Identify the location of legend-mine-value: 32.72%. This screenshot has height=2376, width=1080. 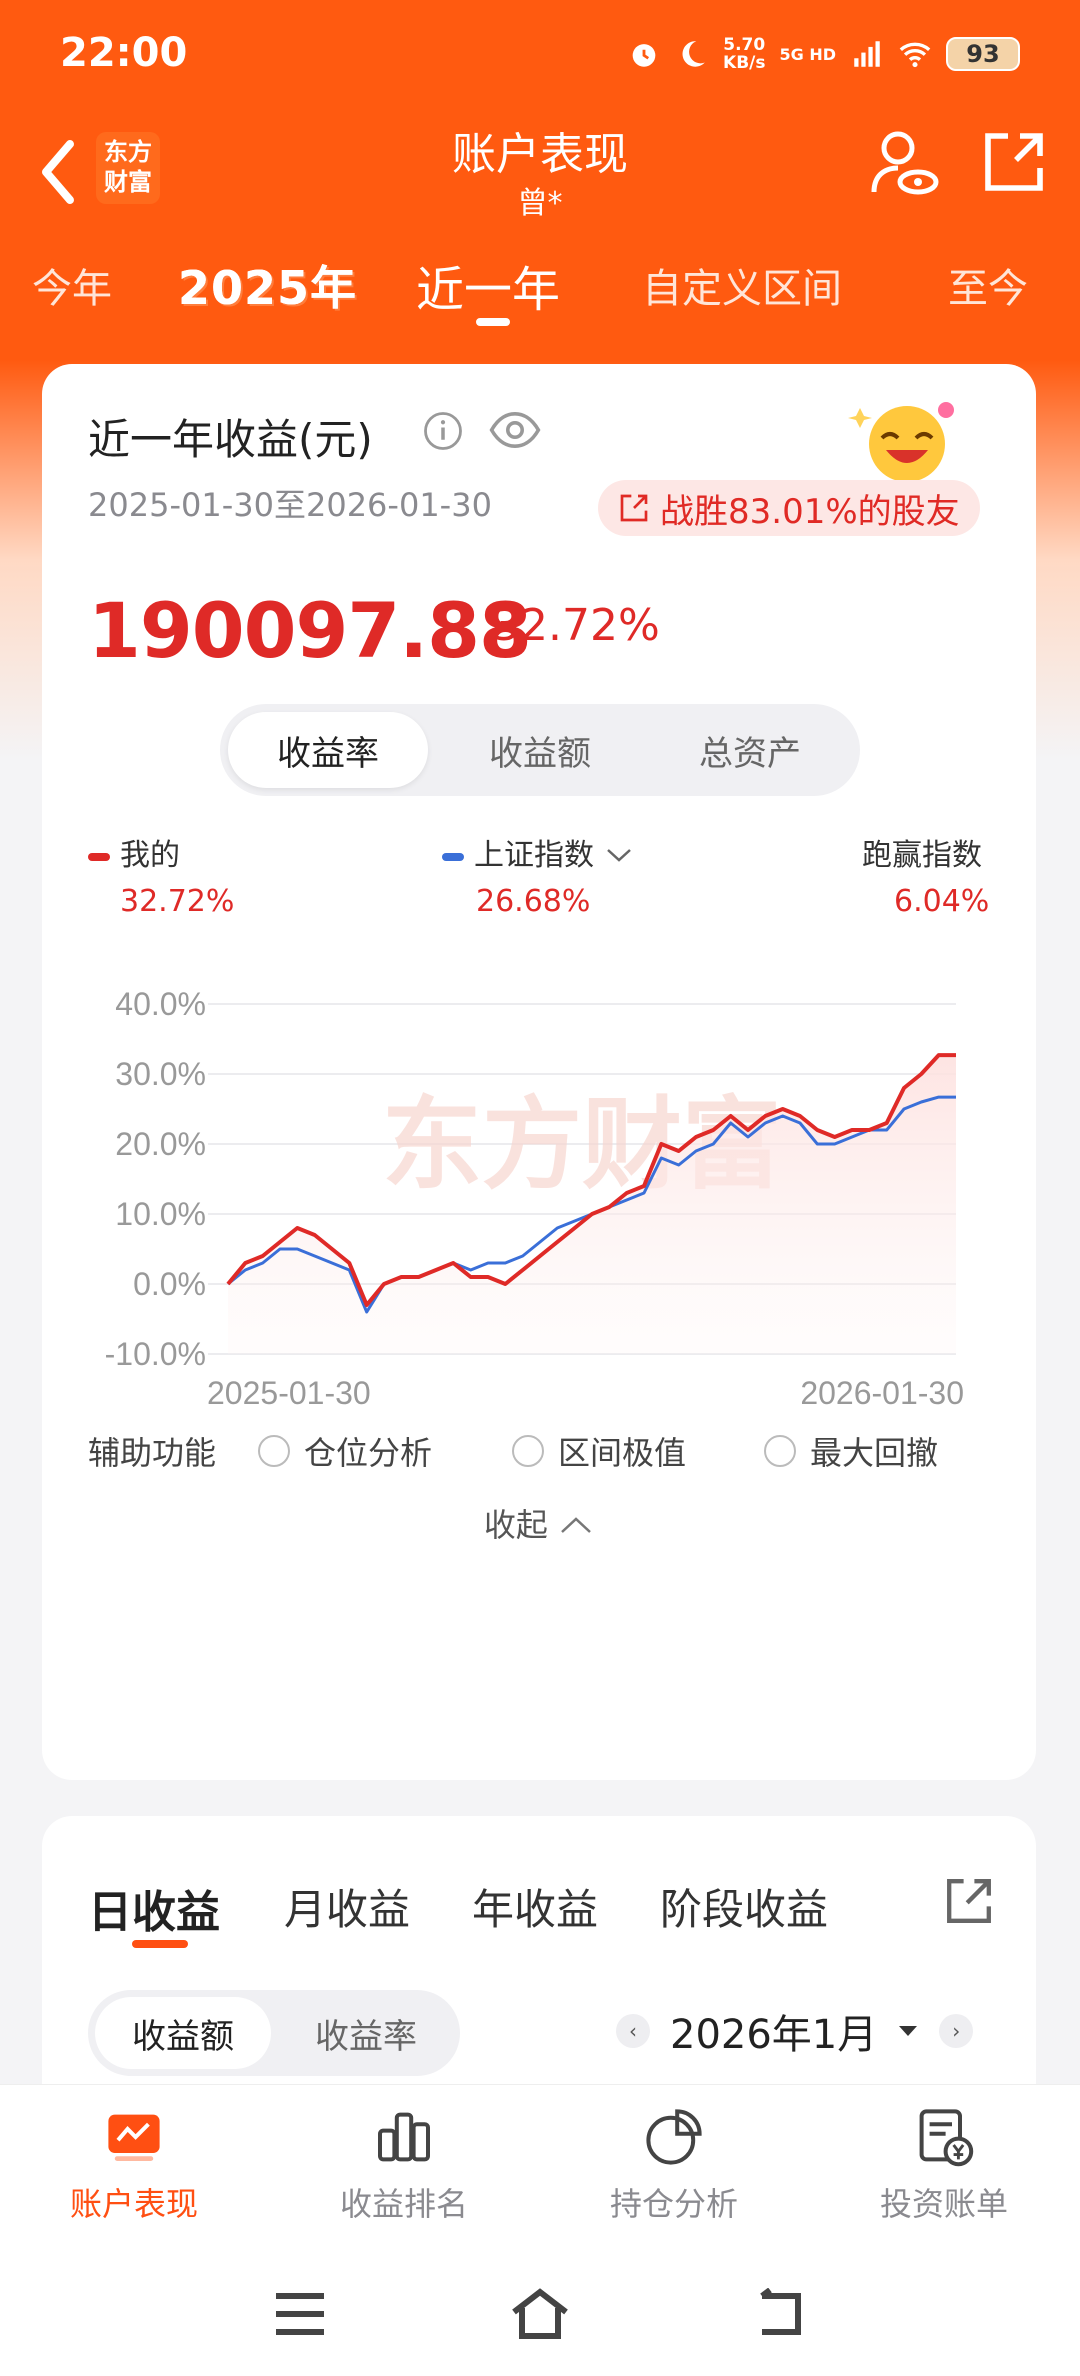
(177, 901).